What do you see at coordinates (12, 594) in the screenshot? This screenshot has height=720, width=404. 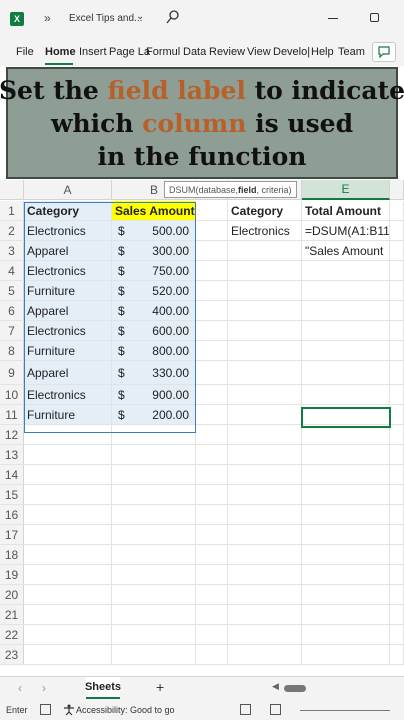 I see `row-header: 20` at bounding box center [12, 594].